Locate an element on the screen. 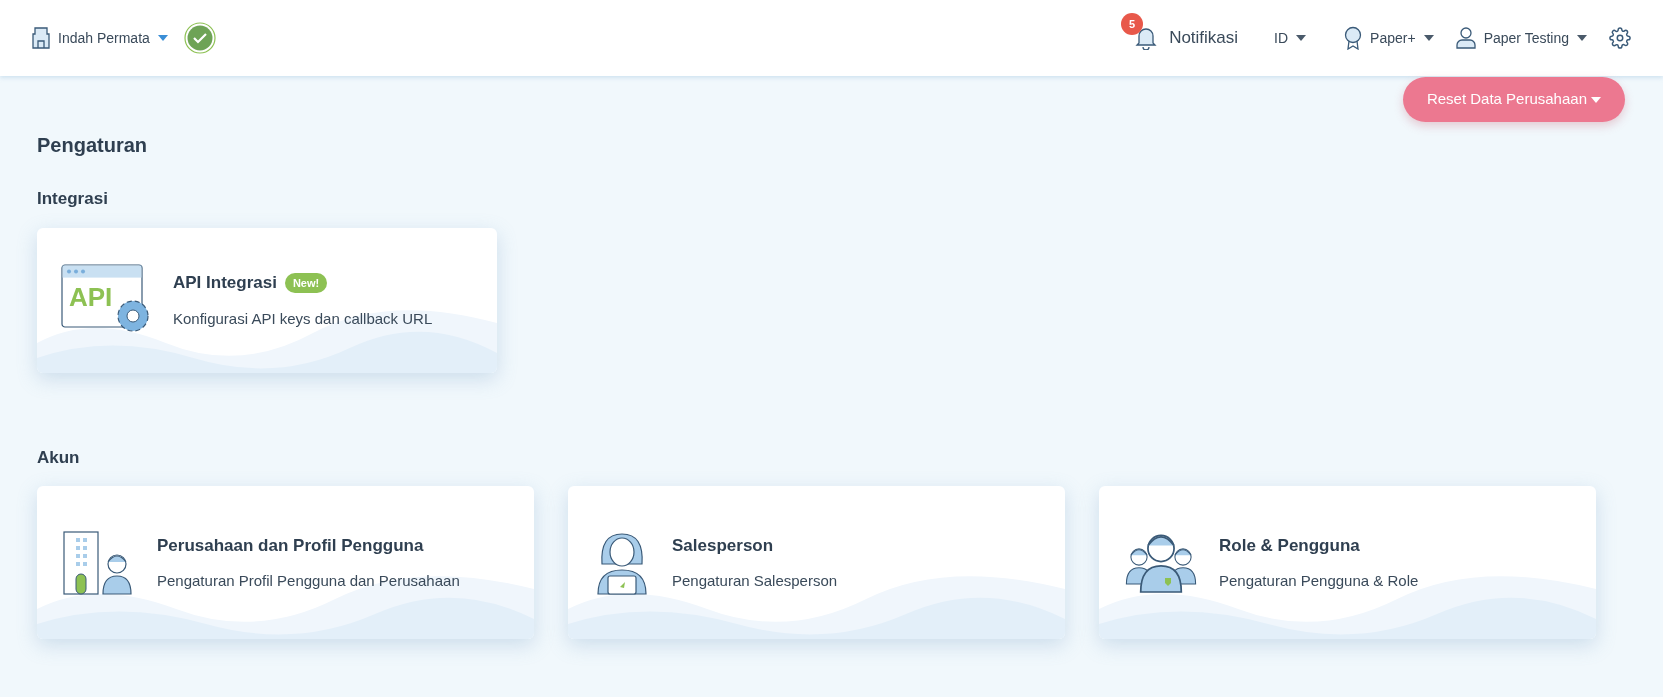 This screenshot has height=697, width=1663. language-selector: ID is located at coordinates (1290, 38).